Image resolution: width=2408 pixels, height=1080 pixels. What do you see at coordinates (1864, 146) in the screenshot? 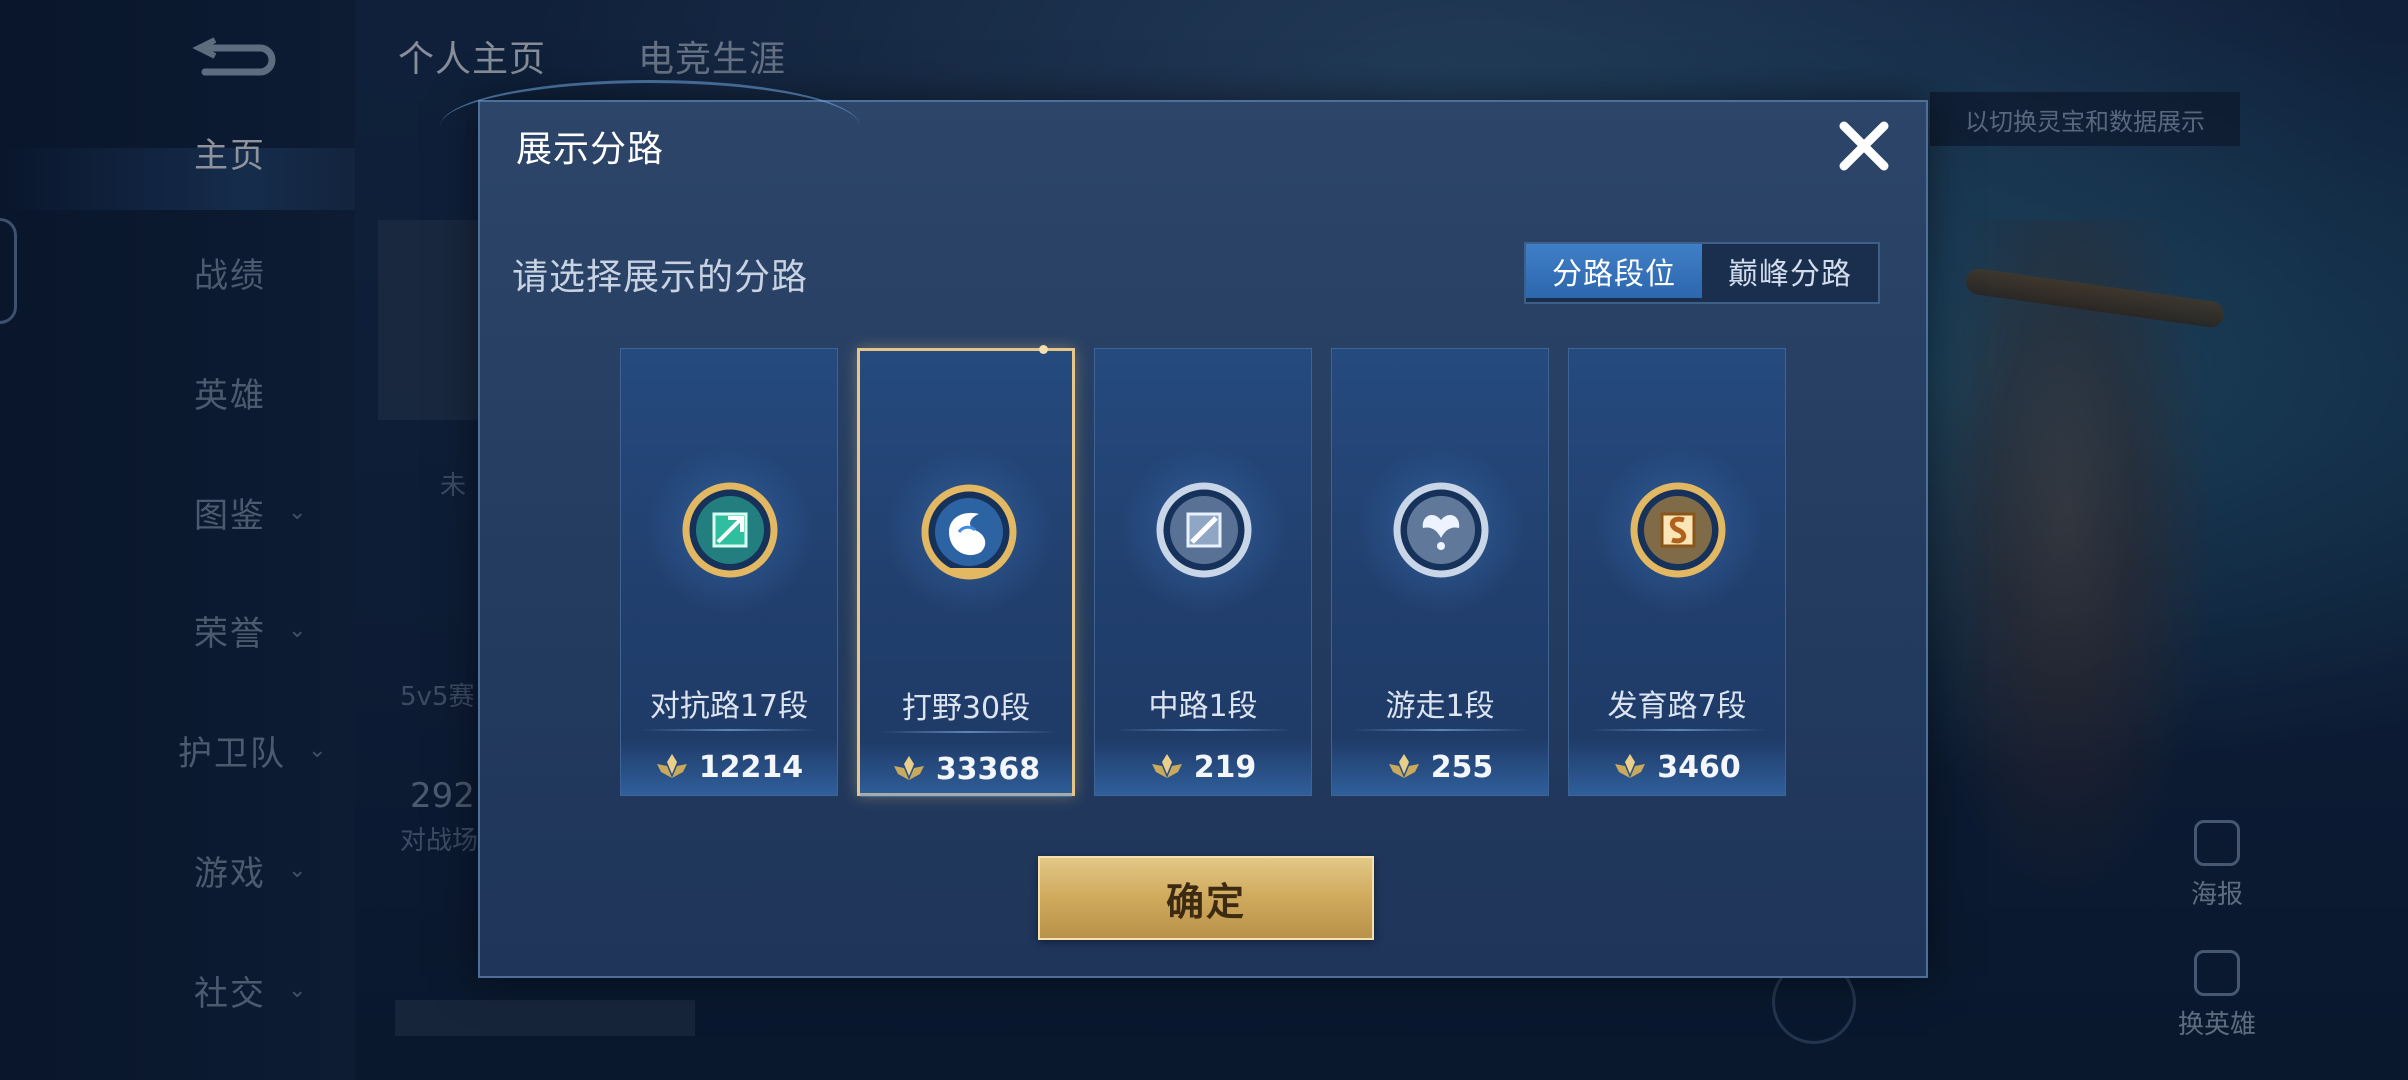
I see `close-icon` at bounding box center [1864, 146].